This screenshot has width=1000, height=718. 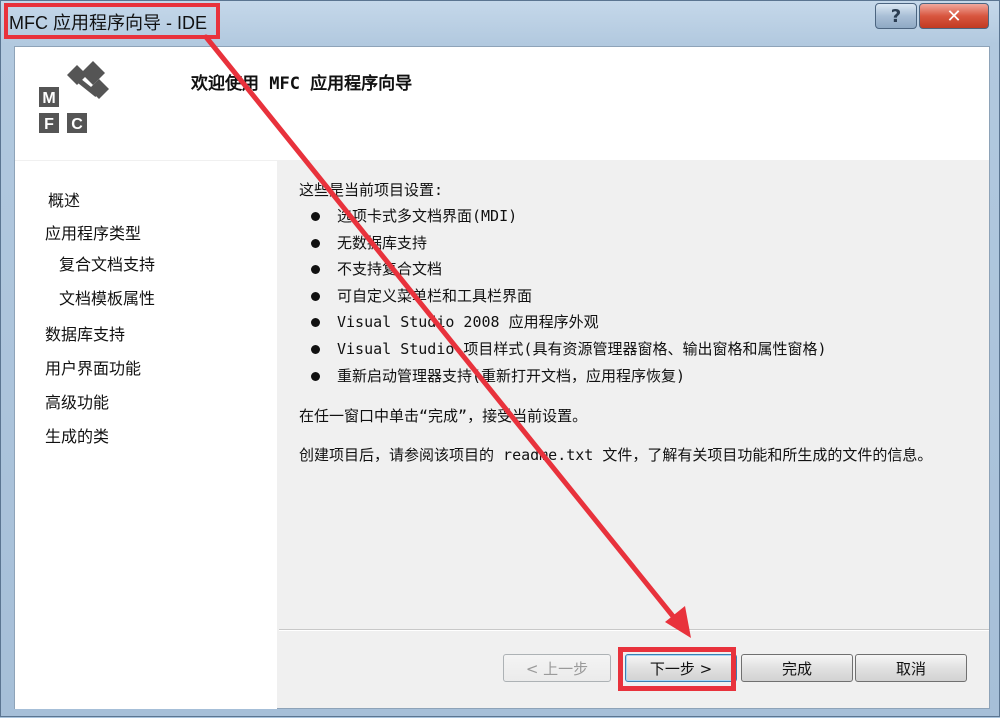 What do you see at coordinates (93, 232) in the screenshot?
I see `nav-item-app-type: 应用程序类型` at bounding box center [93, 232].